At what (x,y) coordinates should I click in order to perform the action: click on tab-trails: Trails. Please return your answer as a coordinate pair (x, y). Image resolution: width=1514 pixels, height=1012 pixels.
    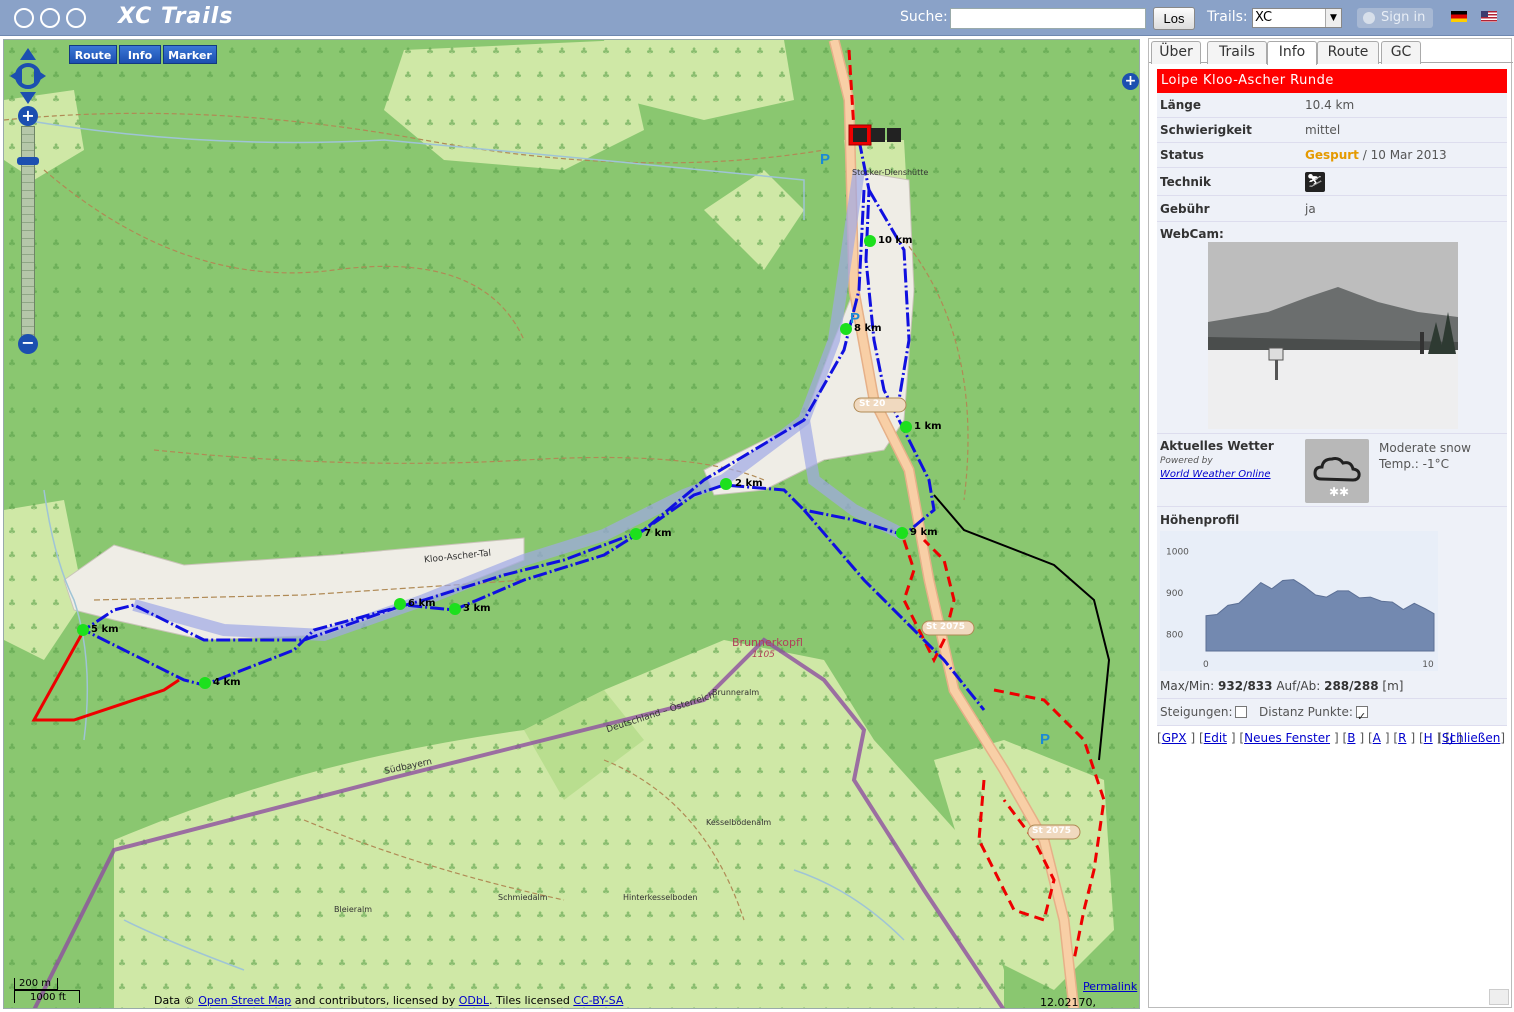
    Looking at the image, I should click on (1237, 52).